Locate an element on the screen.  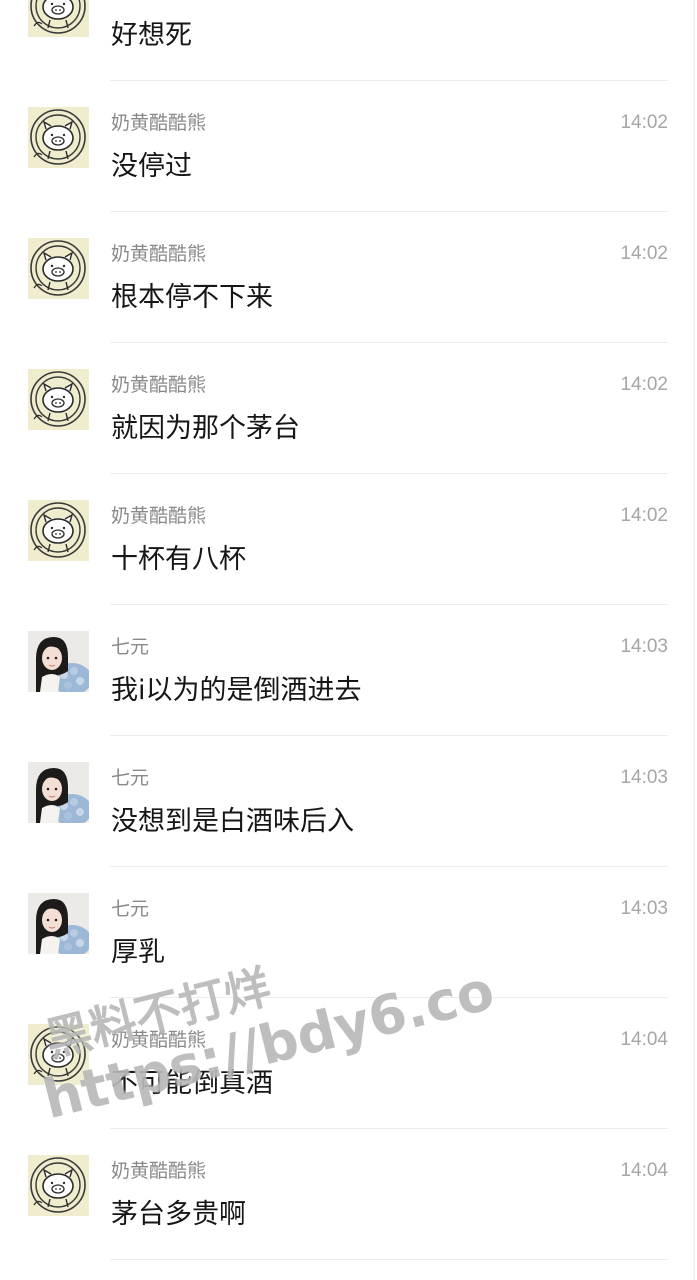
message-text: 不可能倒真酒 is located at coordinates (192, 1083).